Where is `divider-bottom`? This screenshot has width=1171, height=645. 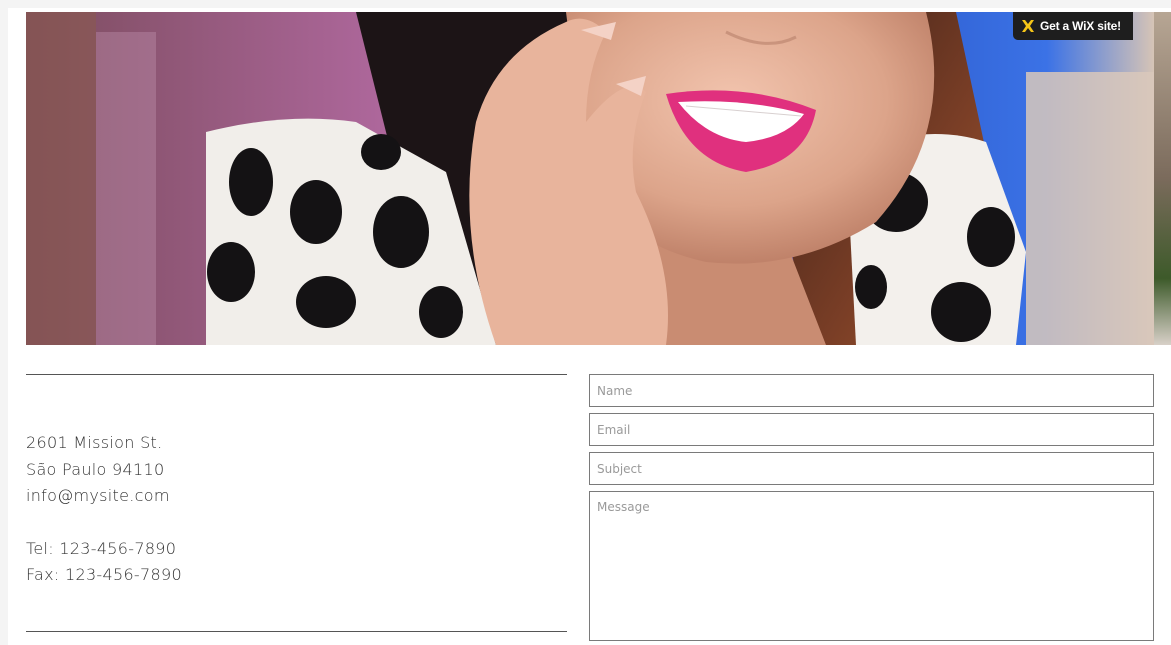 divider-bottom is located at coordinates (296, 631).